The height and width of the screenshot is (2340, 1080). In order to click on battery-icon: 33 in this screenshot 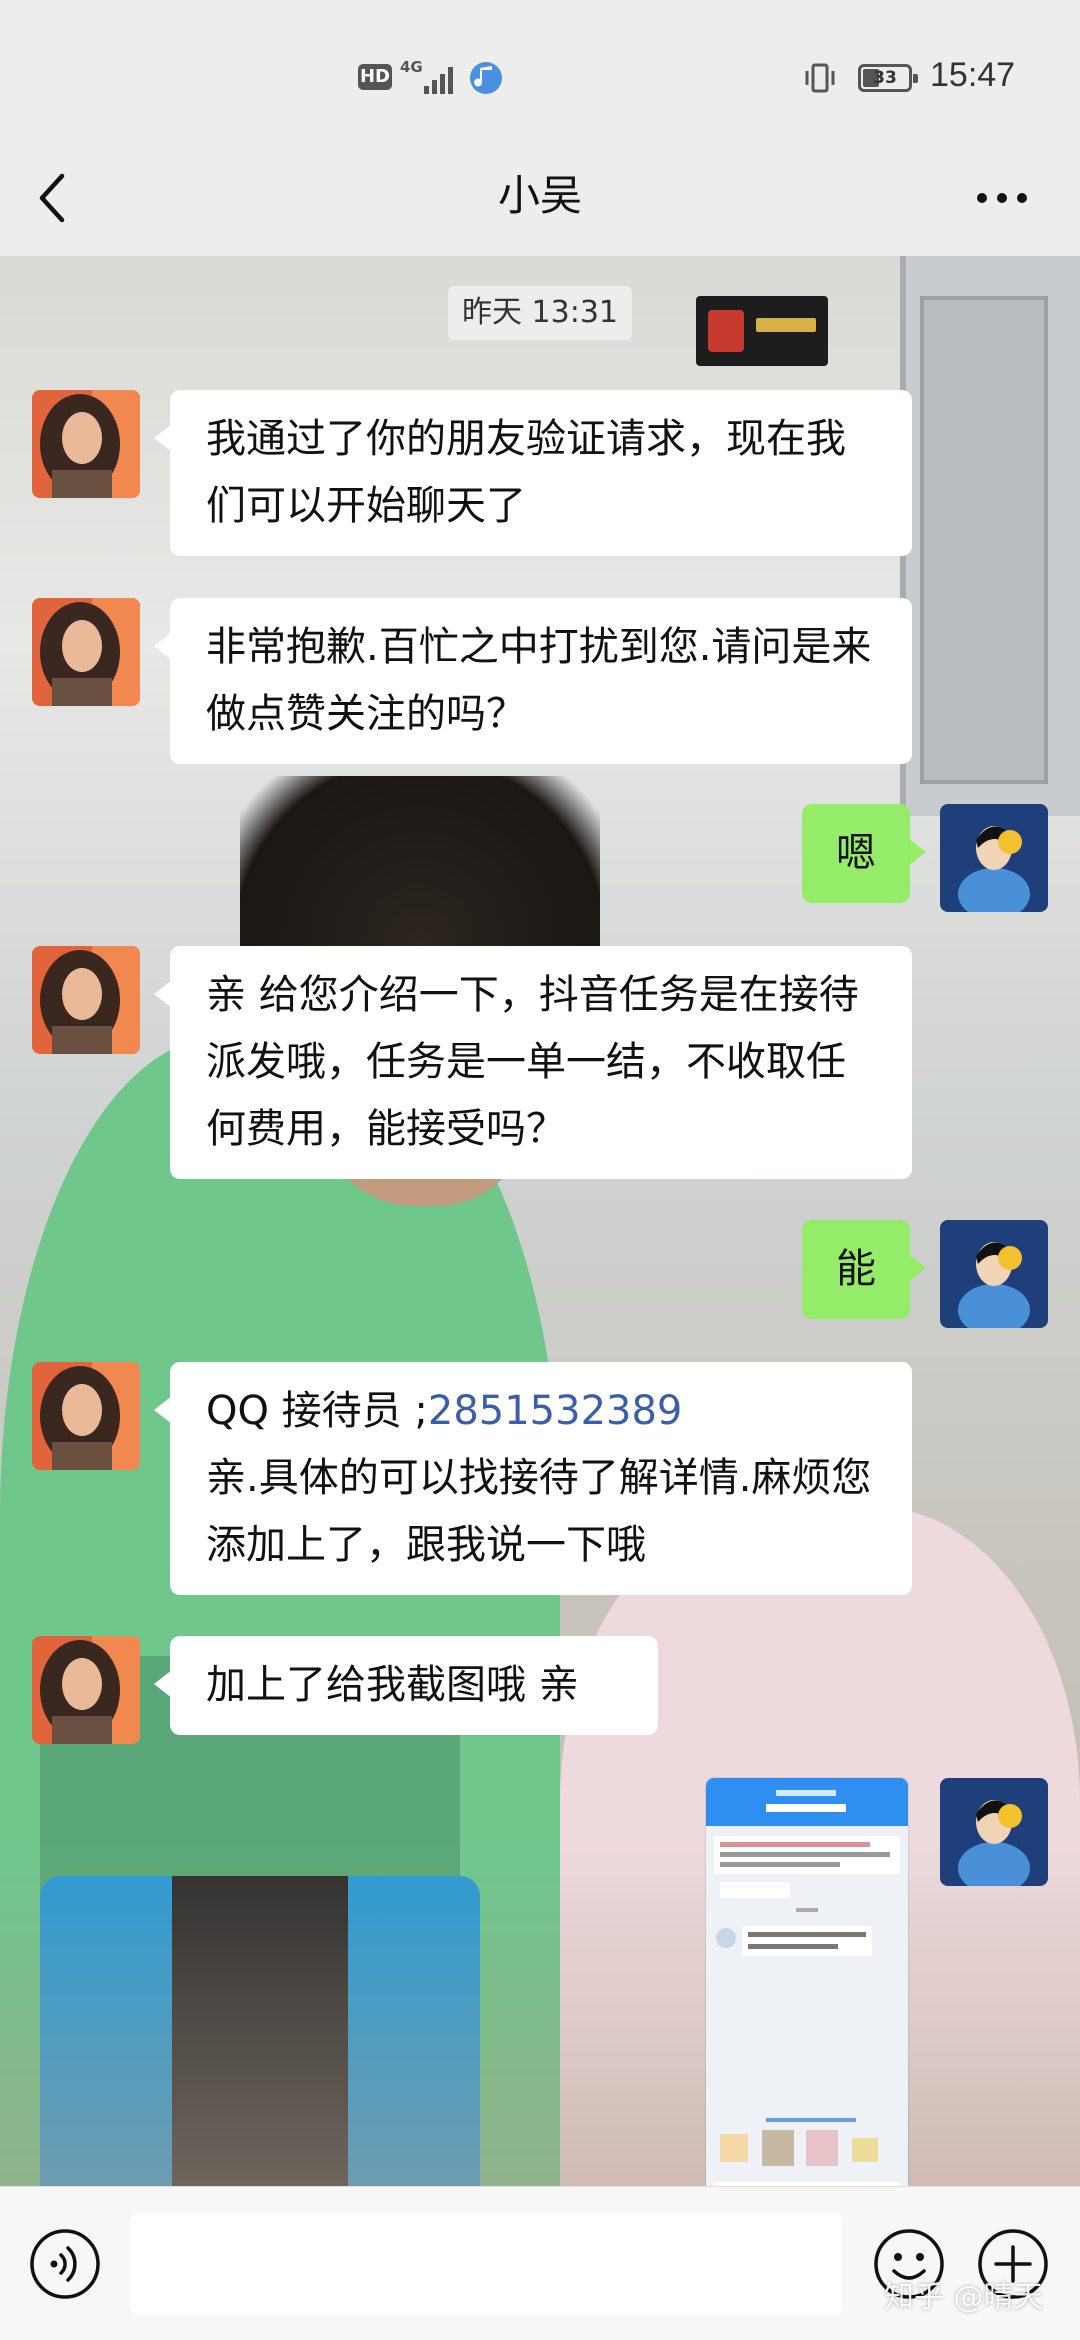, I will do `click(888, 78)`.